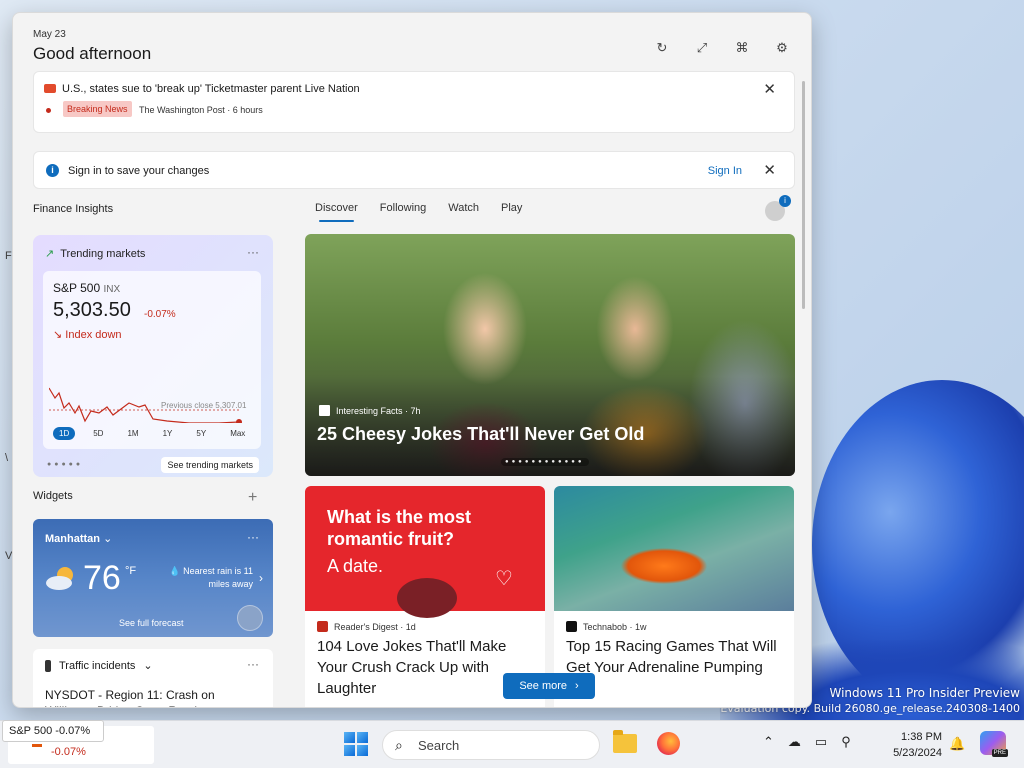 This screenshot has width=1024, height=768. What do you see at coordinates (53, 731) in the screenshot?
I see `tooltip: S&P 500 -0.07%` at bounding box center [53, 731].